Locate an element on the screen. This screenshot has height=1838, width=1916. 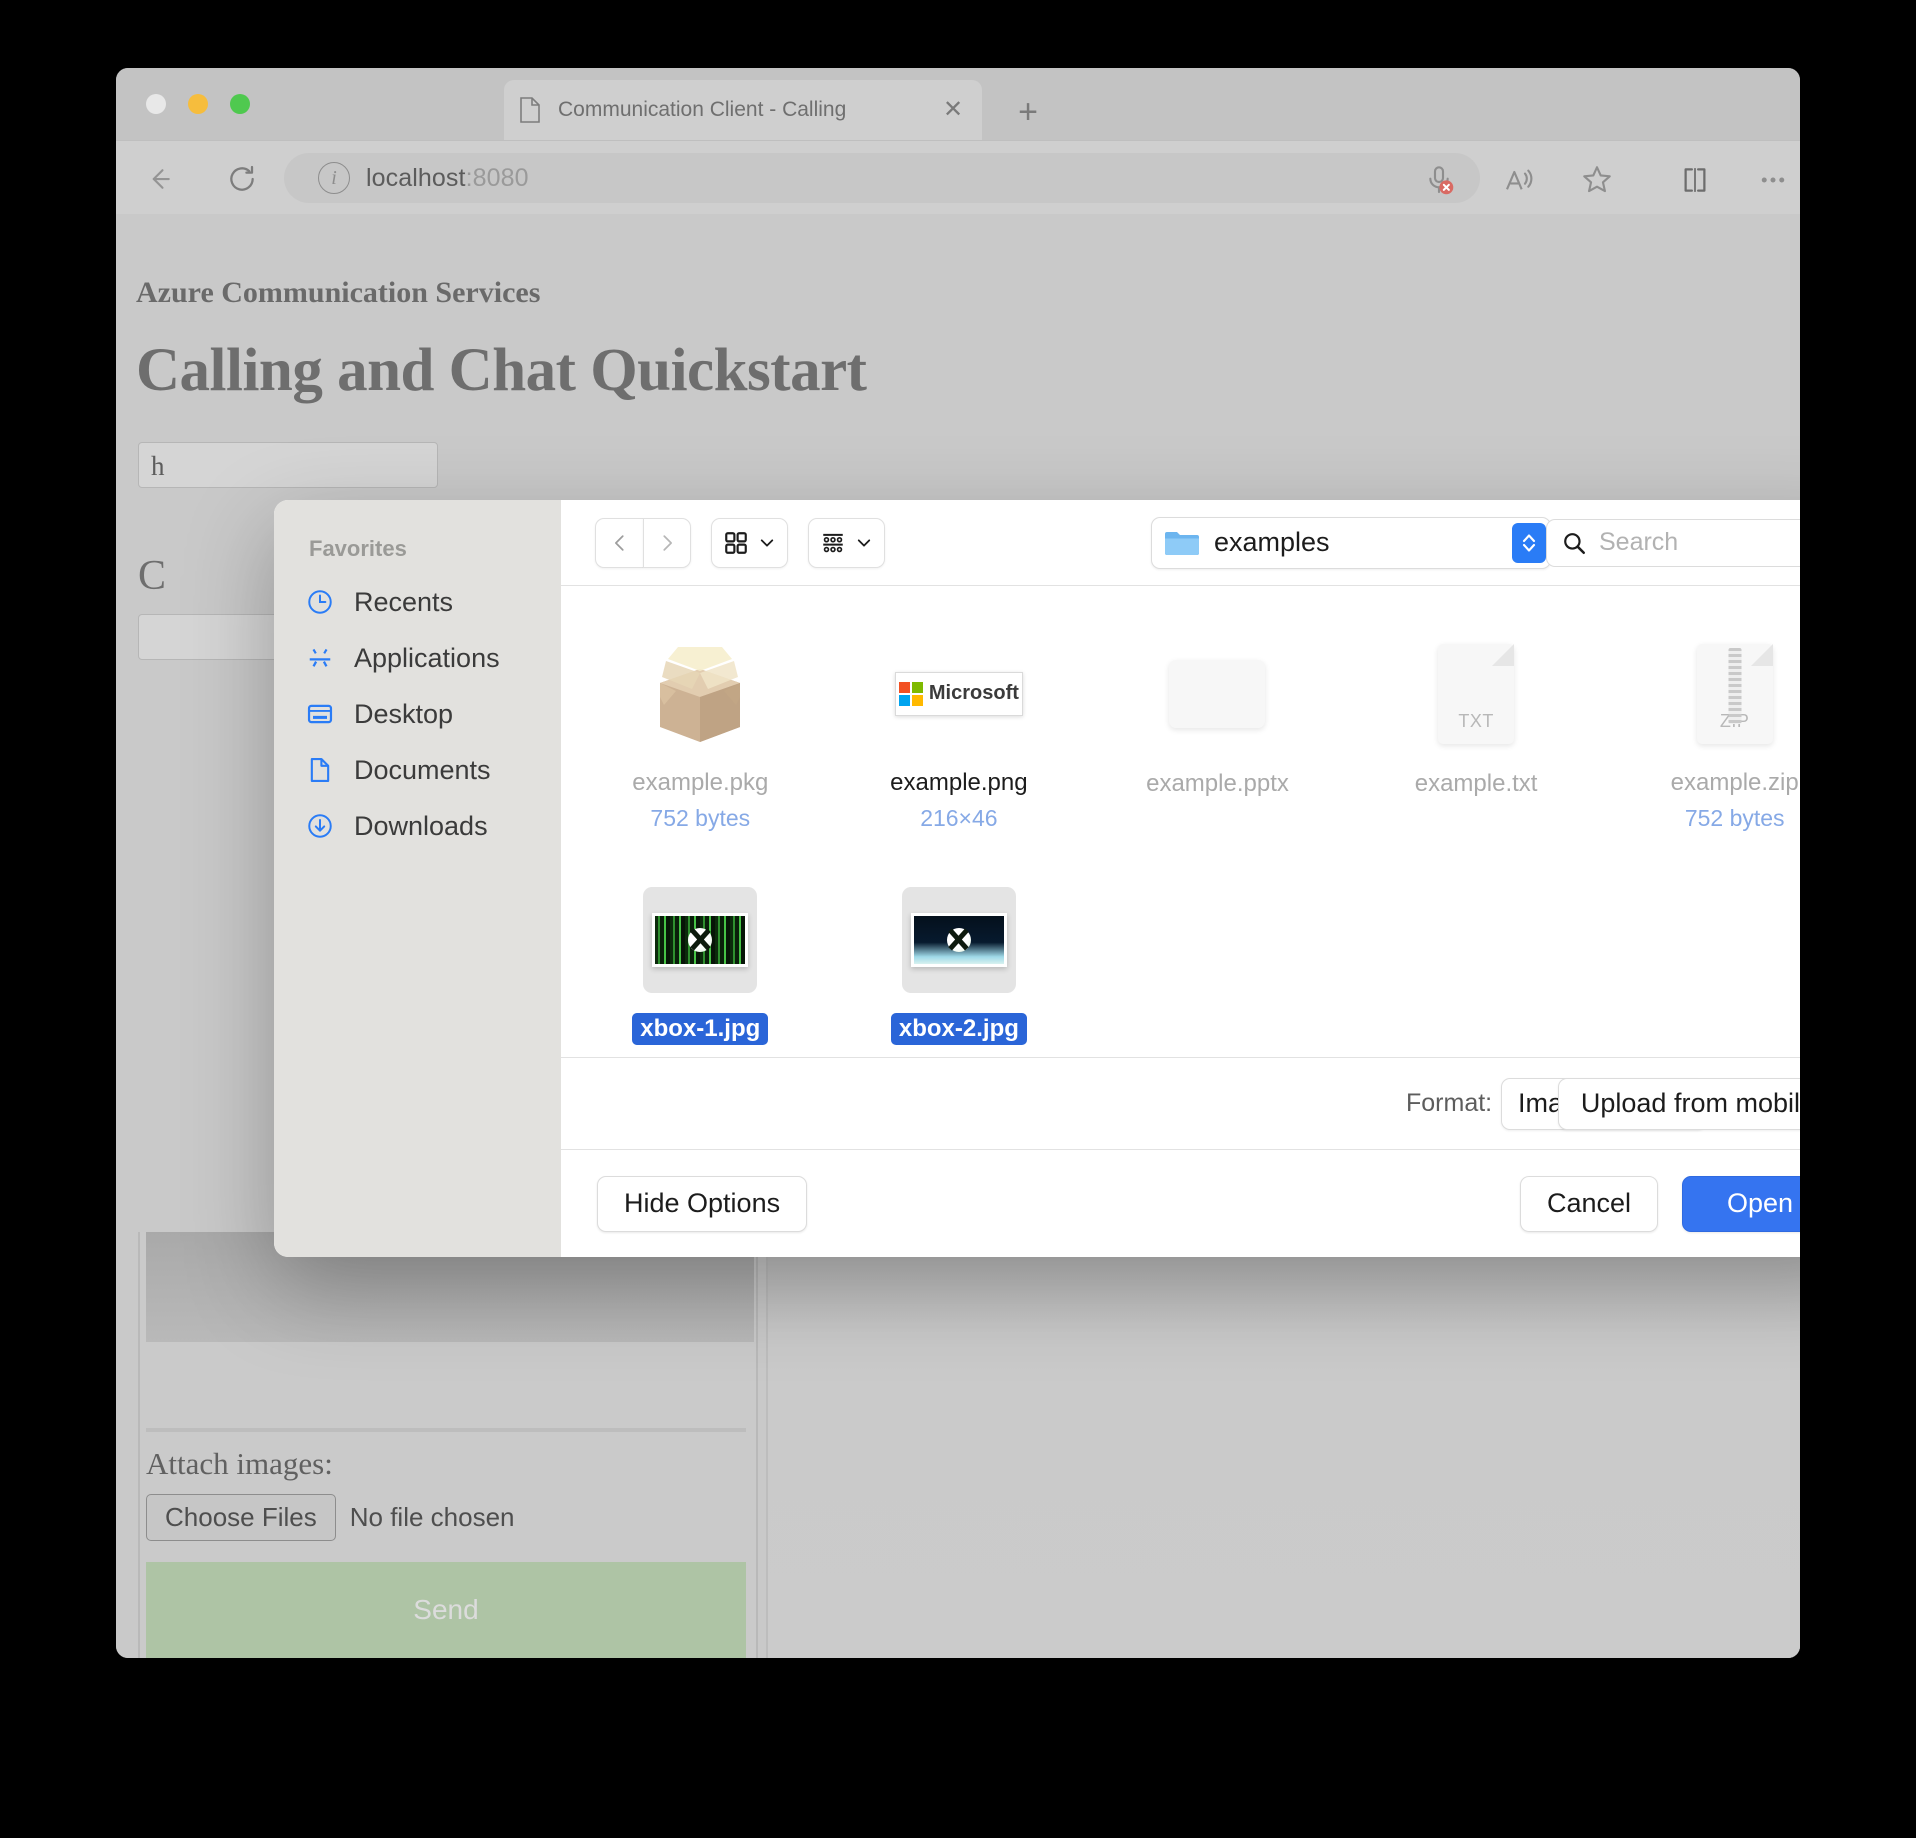
file-item-pptx: example.pptx is located at coordinates (1217, 732).